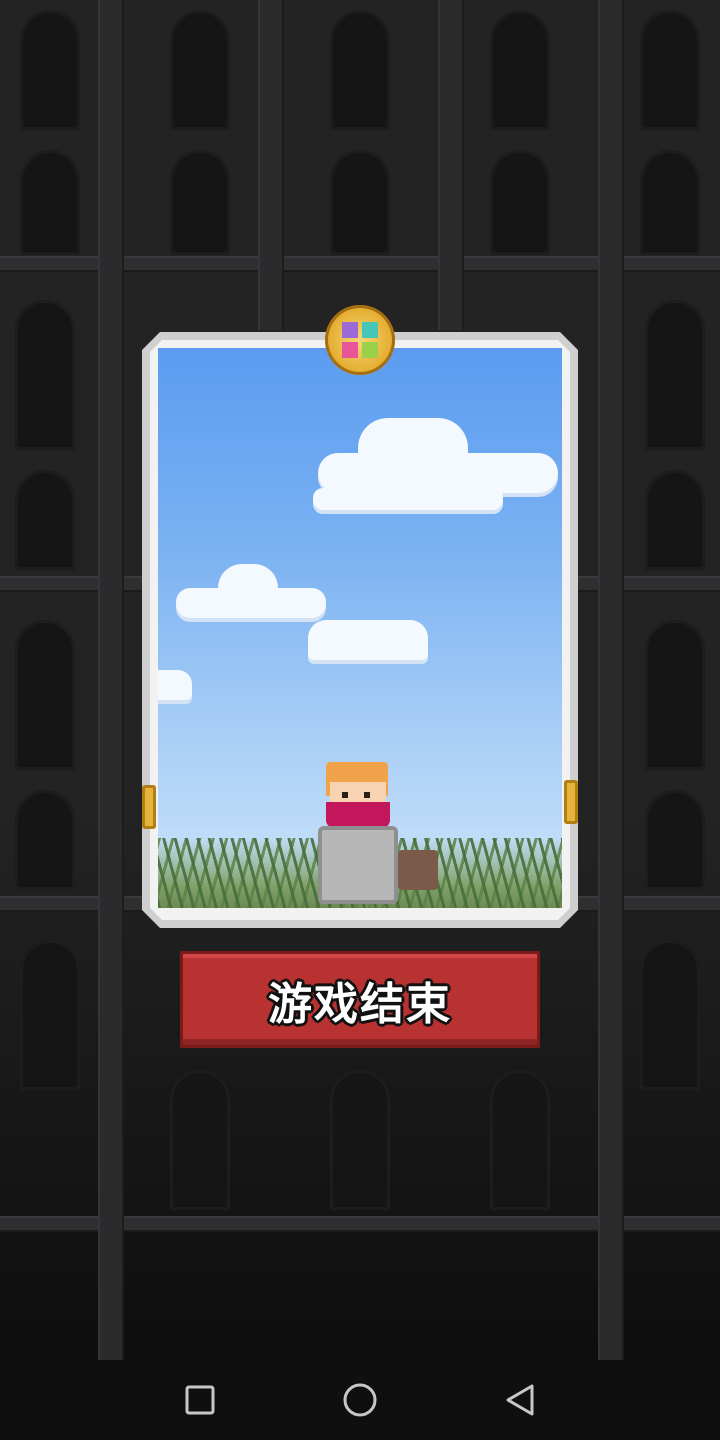 The image size is (720, 1440). I want to click on card-side-gem-left, so click(149, 807).